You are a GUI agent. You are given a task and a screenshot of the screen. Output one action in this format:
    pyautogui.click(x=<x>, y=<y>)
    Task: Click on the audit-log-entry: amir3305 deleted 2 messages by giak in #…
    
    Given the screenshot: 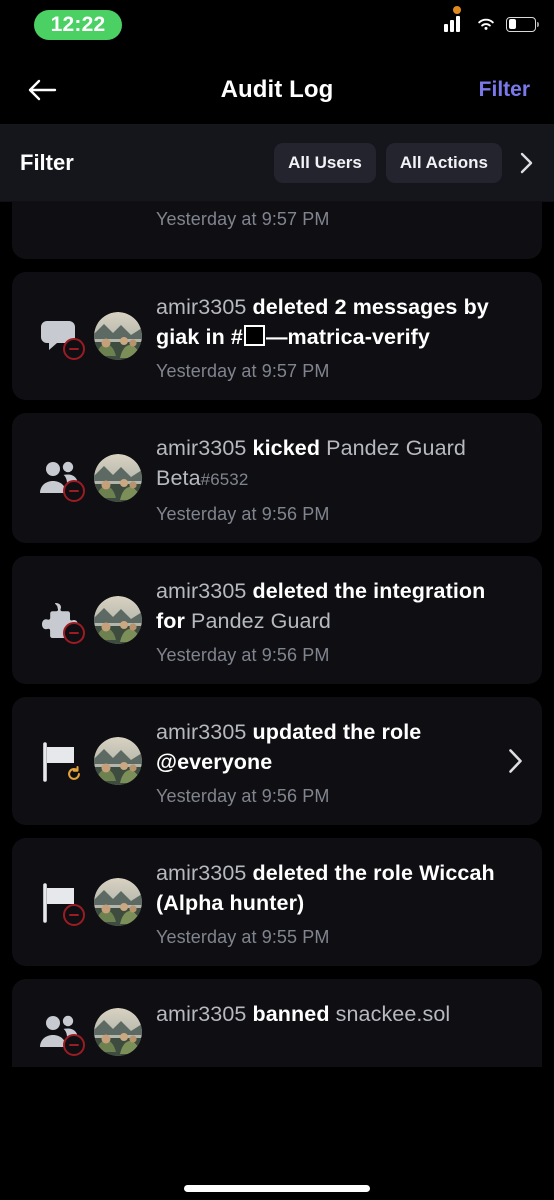 What is the action you would take?
    pyautogui.click(x=277, y=336)
    